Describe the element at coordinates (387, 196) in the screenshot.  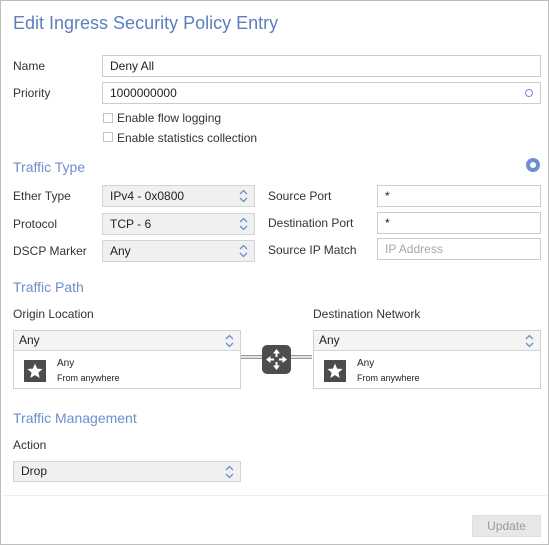
I see `source-port-value: *` at that location.